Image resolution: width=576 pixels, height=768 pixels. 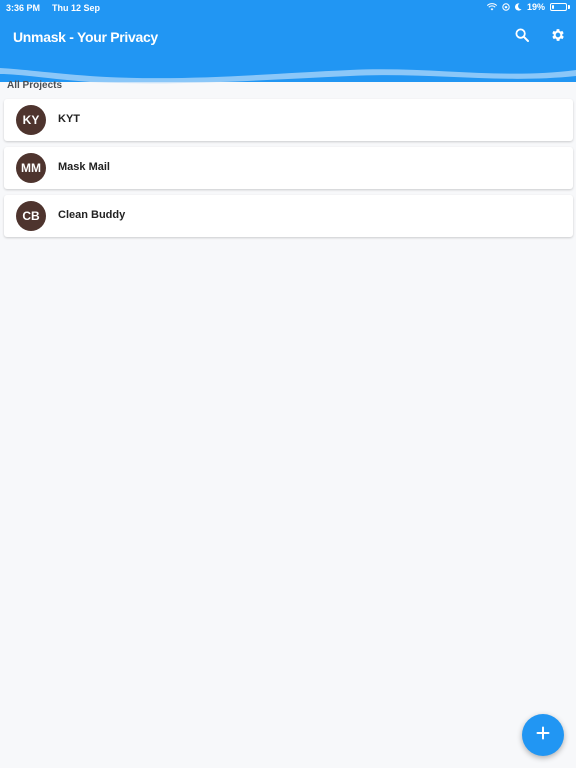 I want to click on battery-percent: 19%, so click(x=535, y=7).